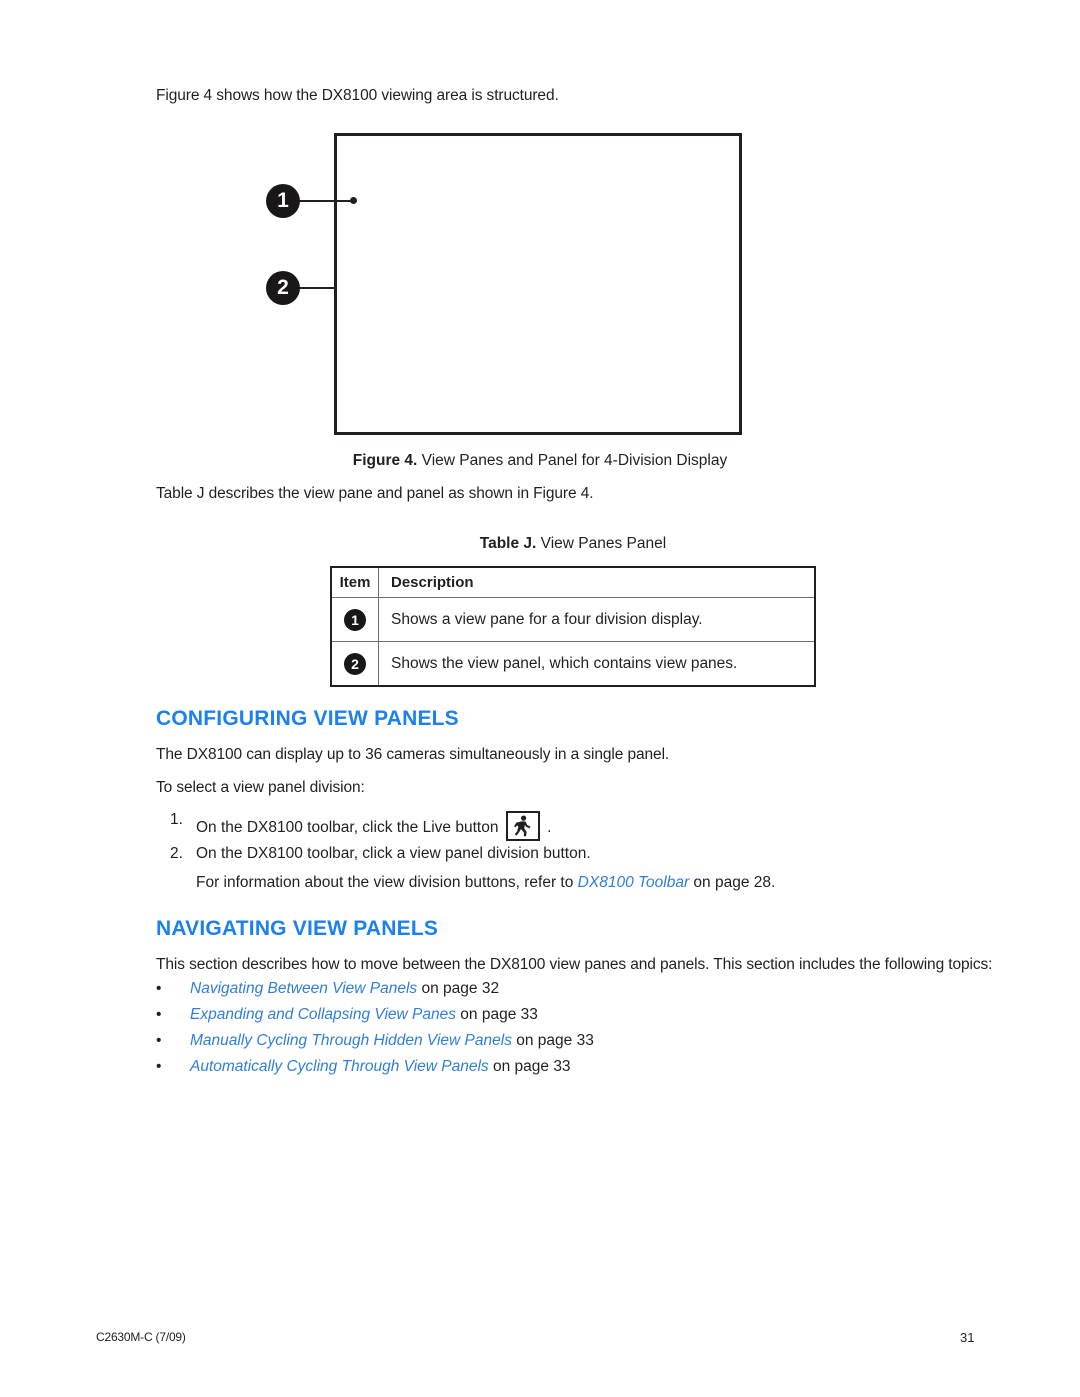 The image size is (1080, 1397). What do you see at coordinates (603, 543) in the screenshot?
I see `table-caption-text: View Panes Panel` at bounding box center [603, 543].